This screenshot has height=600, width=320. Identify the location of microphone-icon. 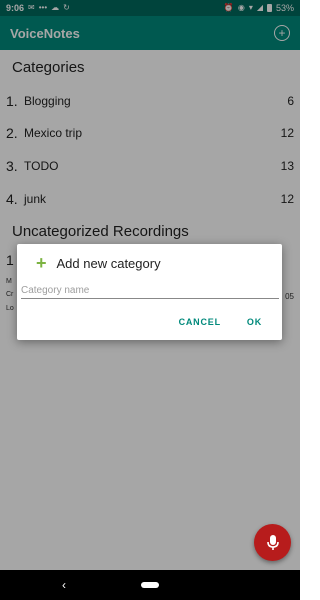
(272, 542).